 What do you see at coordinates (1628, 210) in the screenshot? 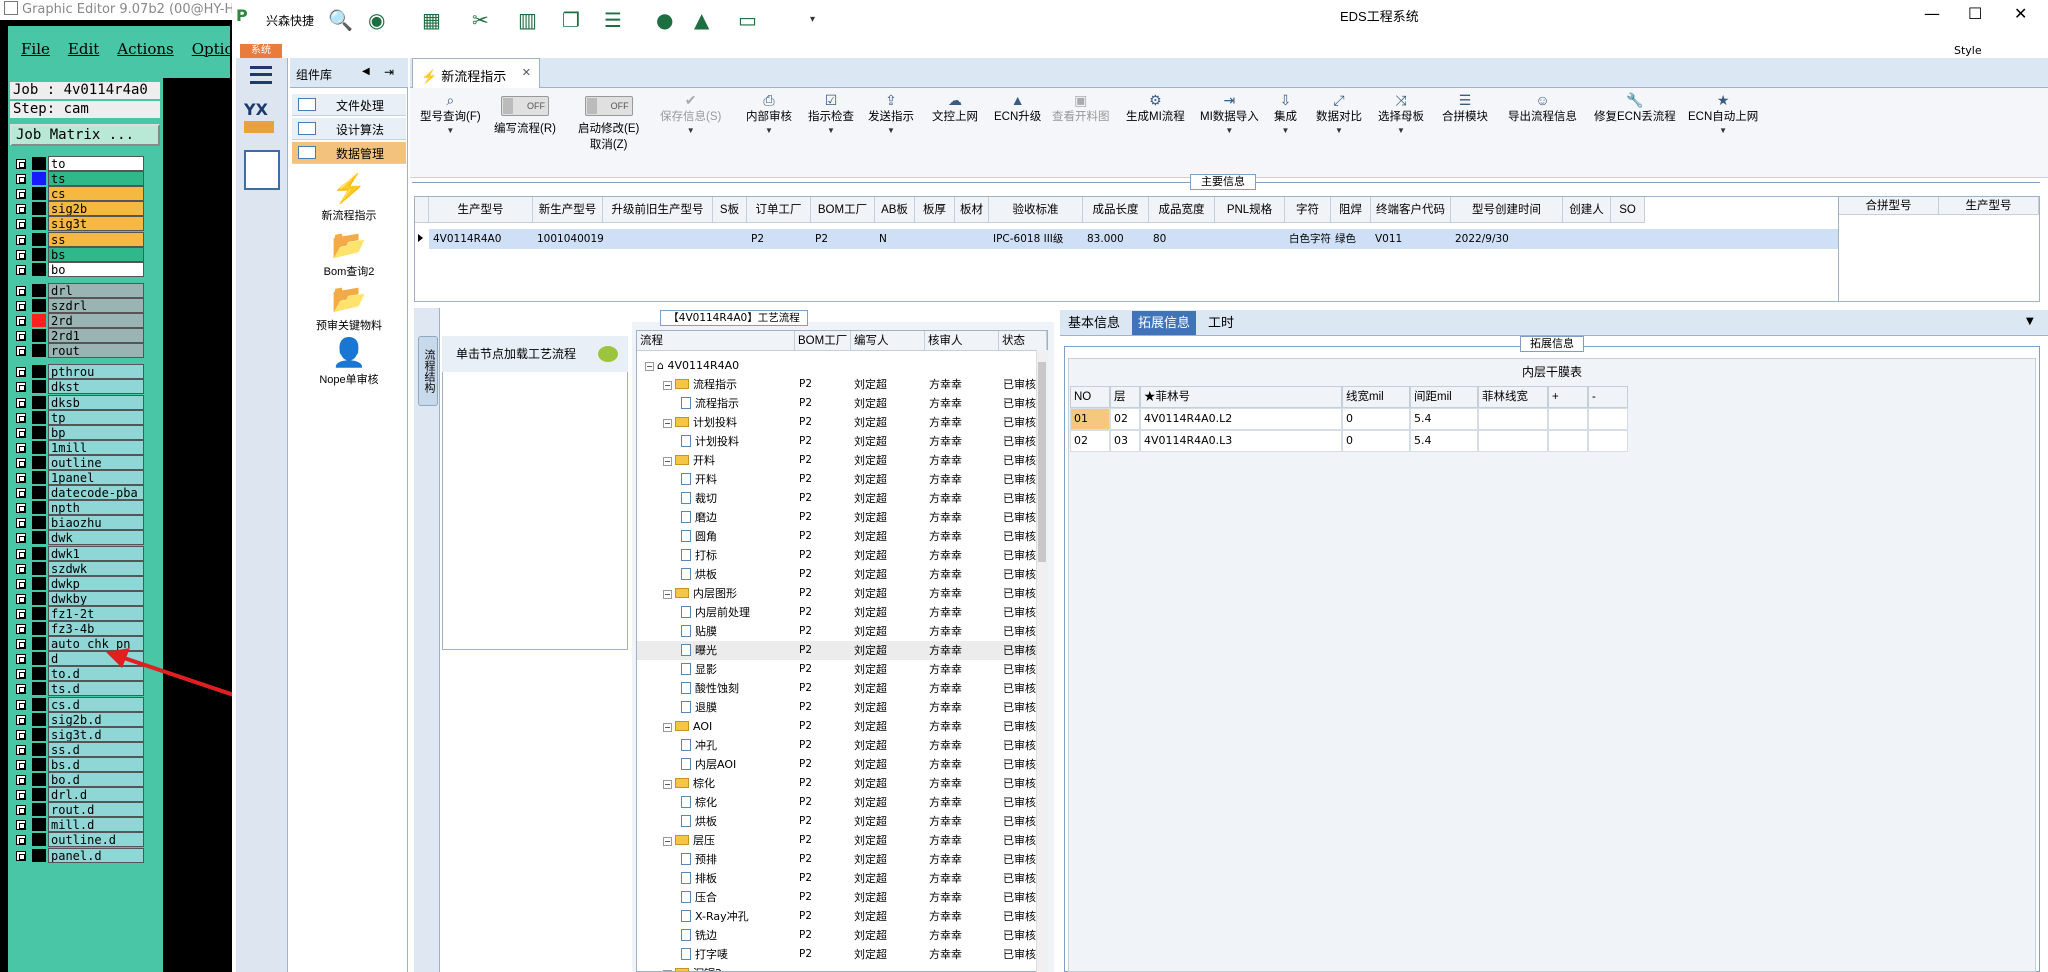
I see `column-header: SO` at bounding box center [1628, 210].